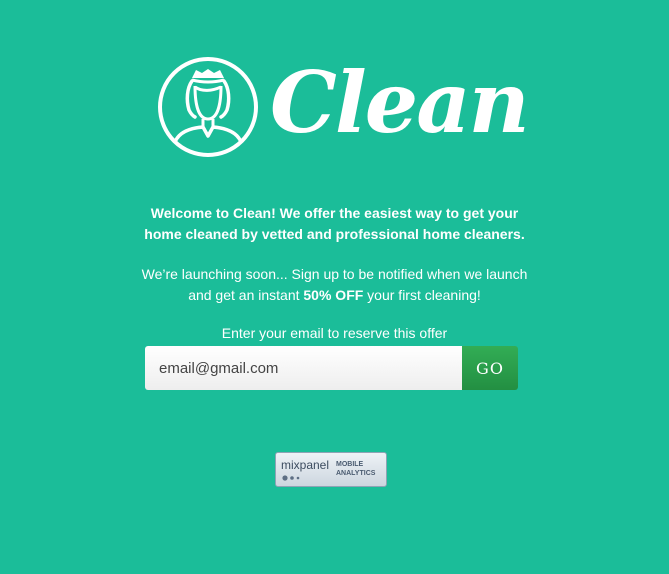 The height and width of the screenshot is (574, 669). I want to click on brand-wordmark: Clean, so click(400, 102).